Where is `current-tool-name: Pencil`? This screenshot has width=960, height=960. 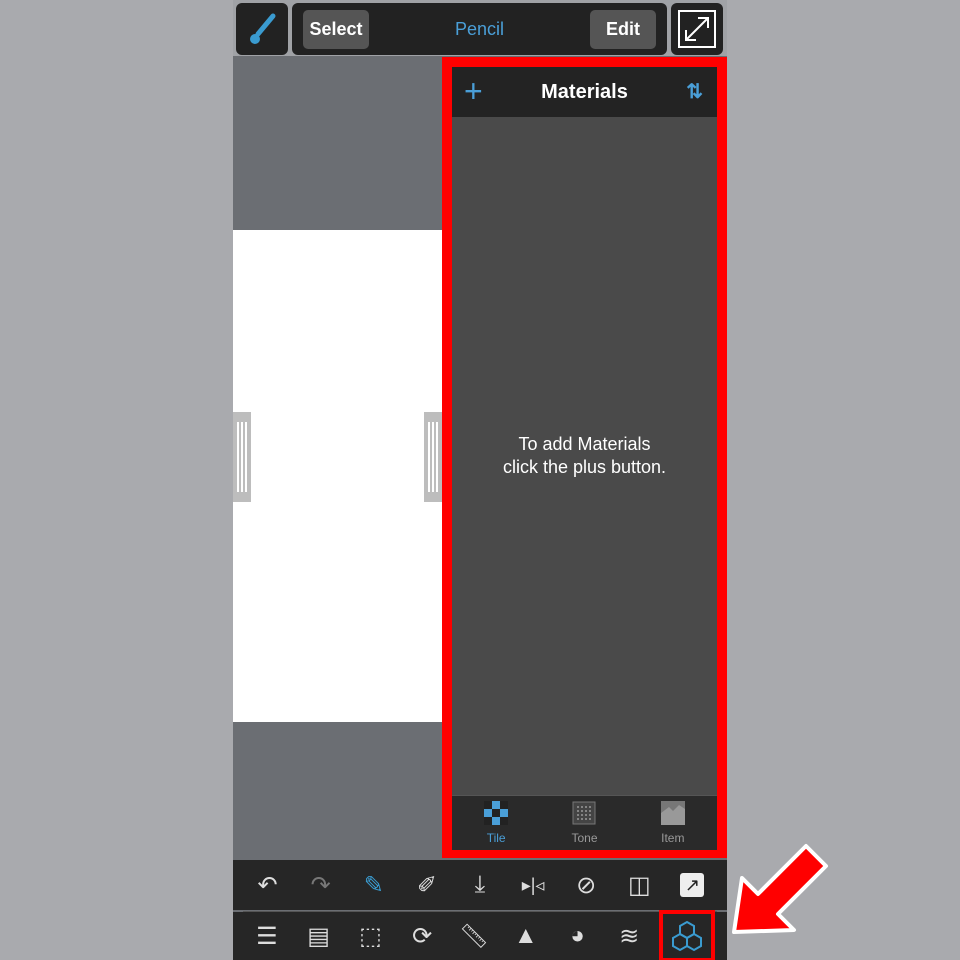 current-tool-name: Pencil is located at coordinates (479, 29).